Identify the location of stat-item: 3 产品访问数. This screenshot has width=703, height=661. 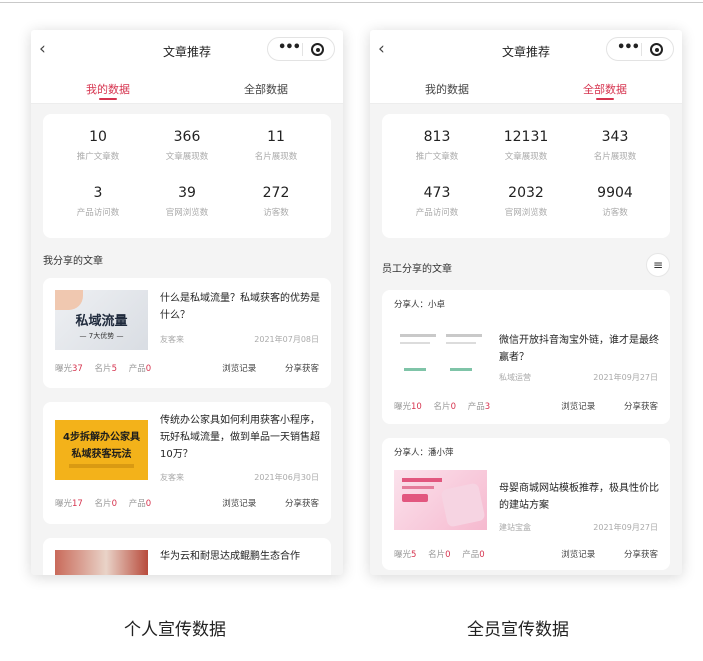
(98, 201).